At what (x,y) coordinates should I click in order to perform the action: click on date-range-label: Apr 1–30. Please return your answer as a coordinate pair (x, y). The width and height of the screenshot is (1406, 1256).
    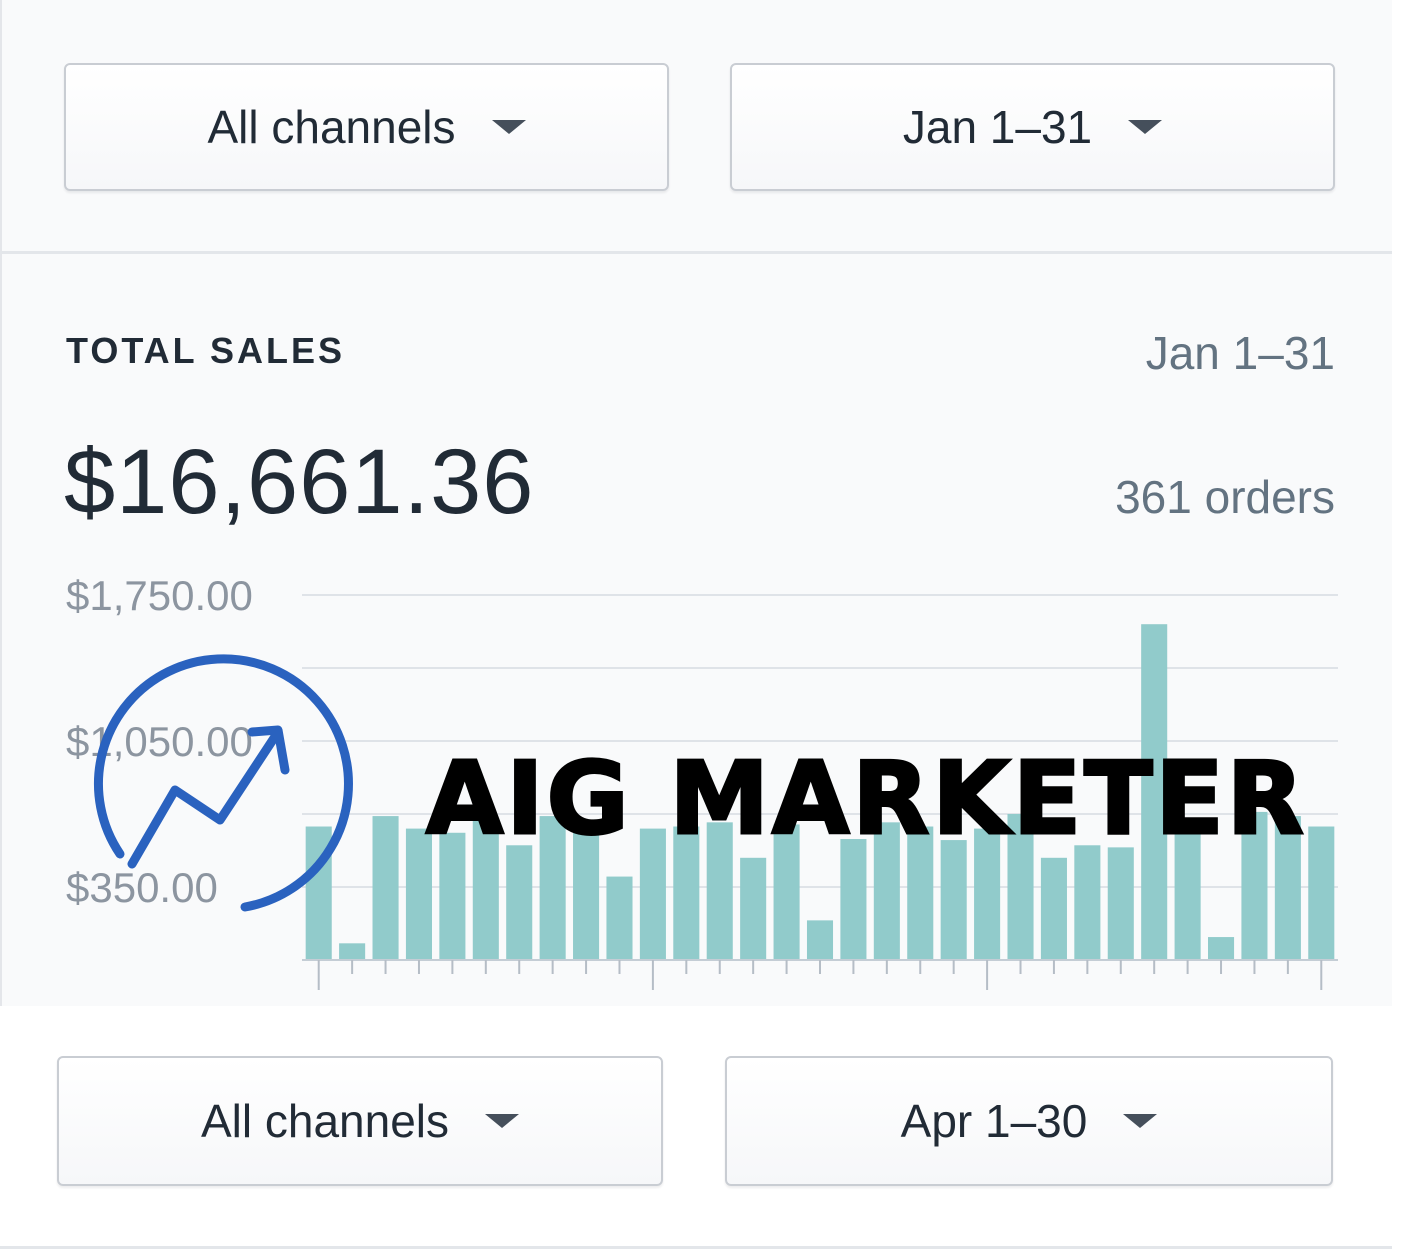
    Looking at the image, I should click on (994, 1121).